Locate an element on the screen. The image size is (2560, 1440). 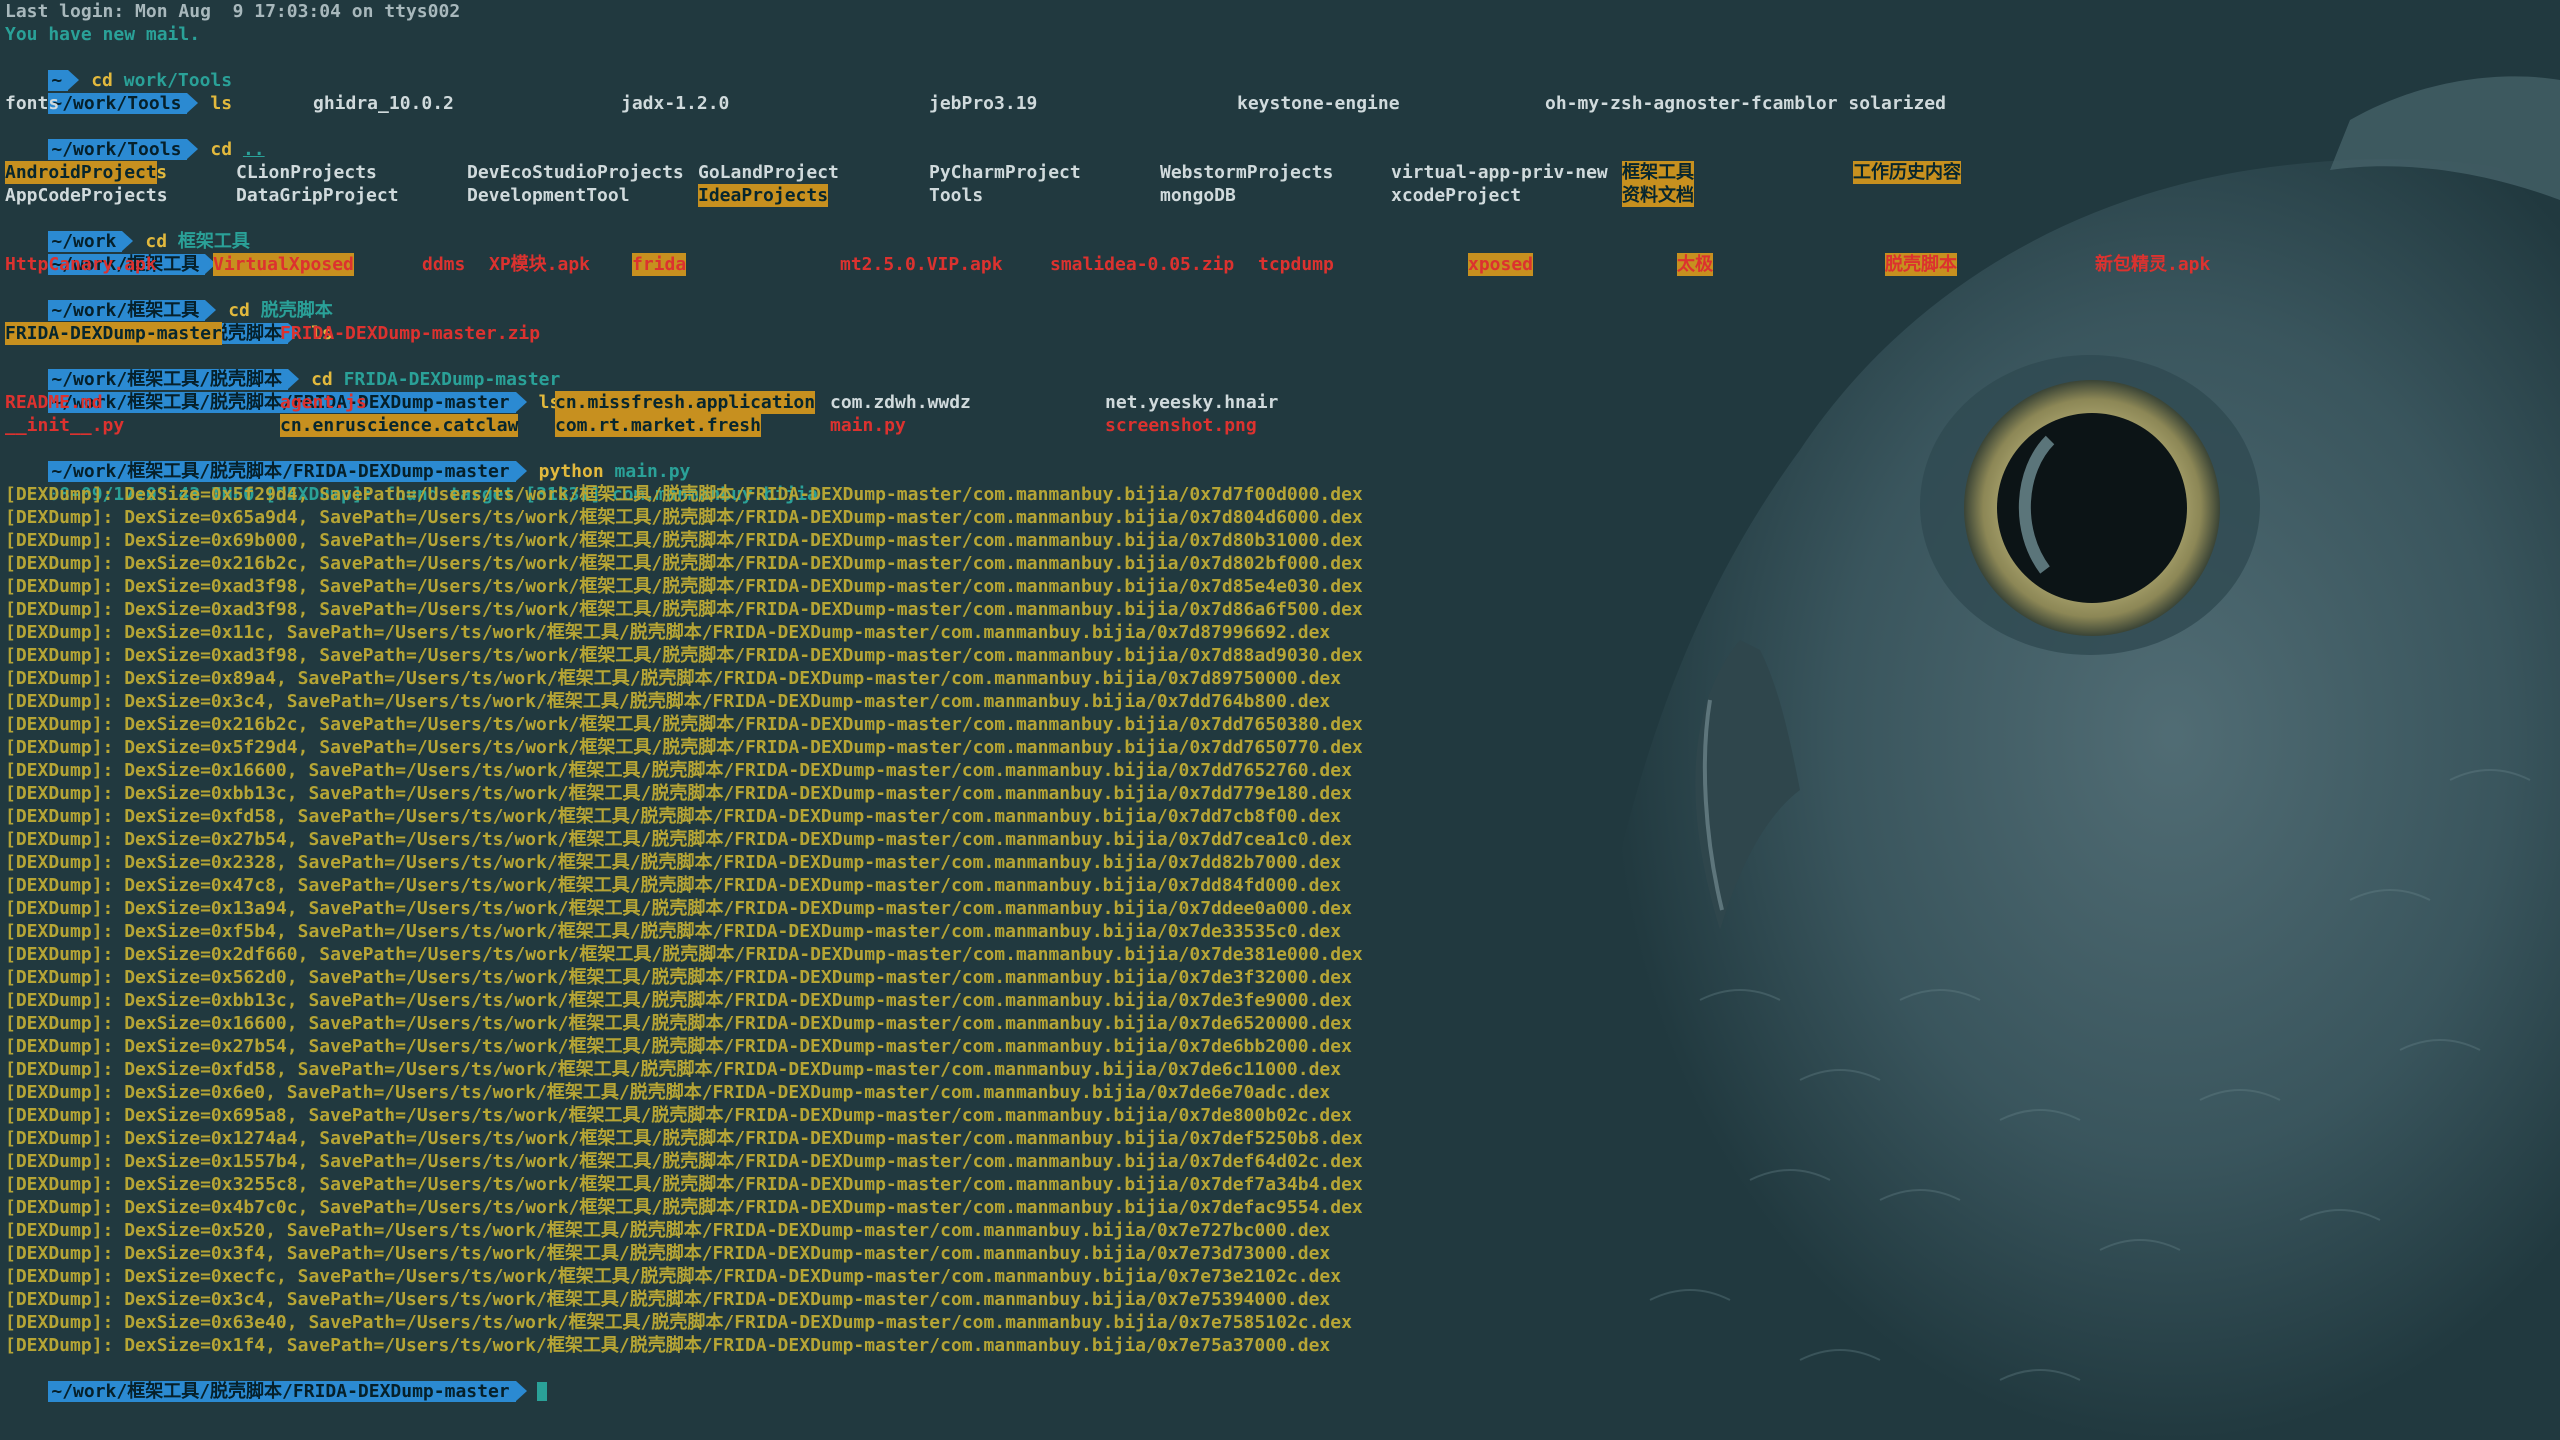
dex-file: 0x7dd7650380.dex is located at coordinates (1276, 724).